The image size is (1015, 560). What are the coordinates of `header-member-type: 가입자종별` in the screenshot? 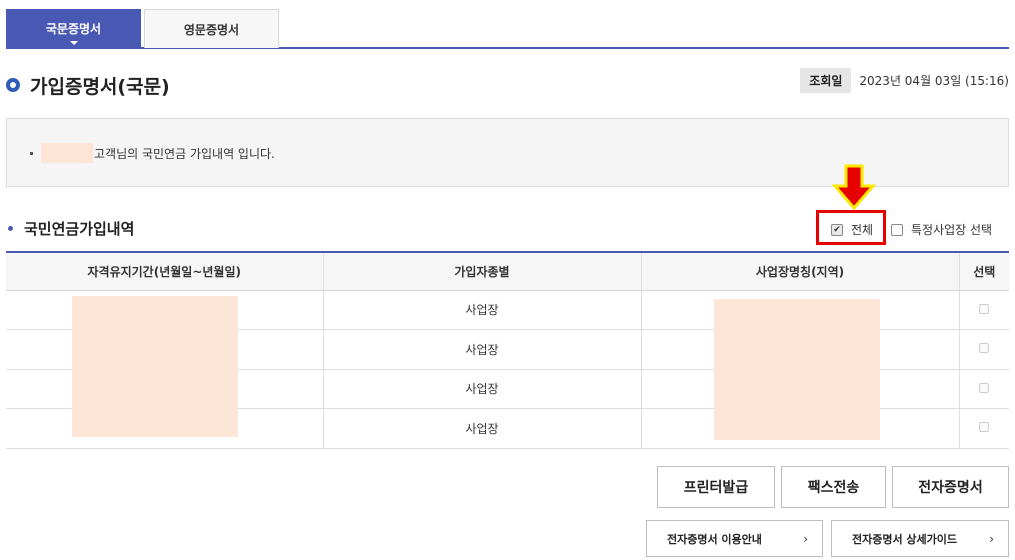 It's located at (482, 271).